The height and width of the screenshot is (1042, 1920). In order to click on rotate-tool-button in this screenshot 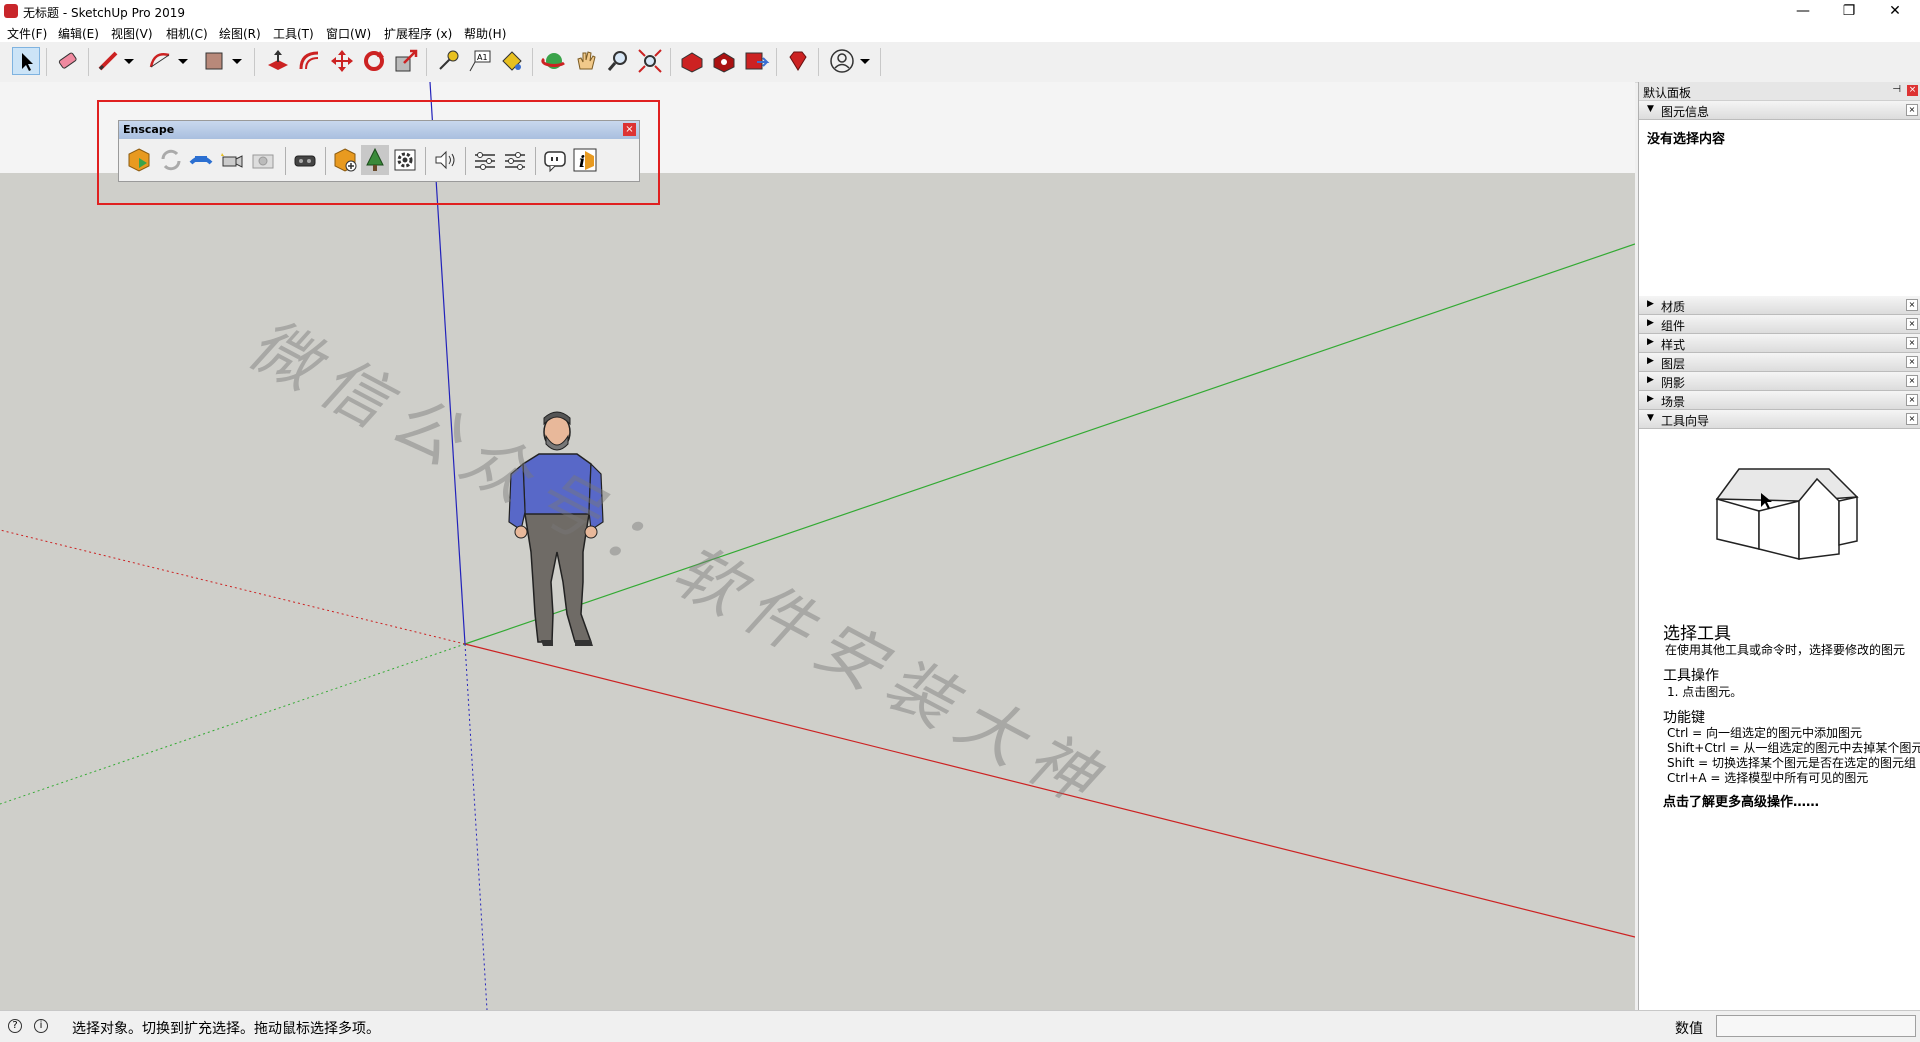, I will do `click(374, 61)`.